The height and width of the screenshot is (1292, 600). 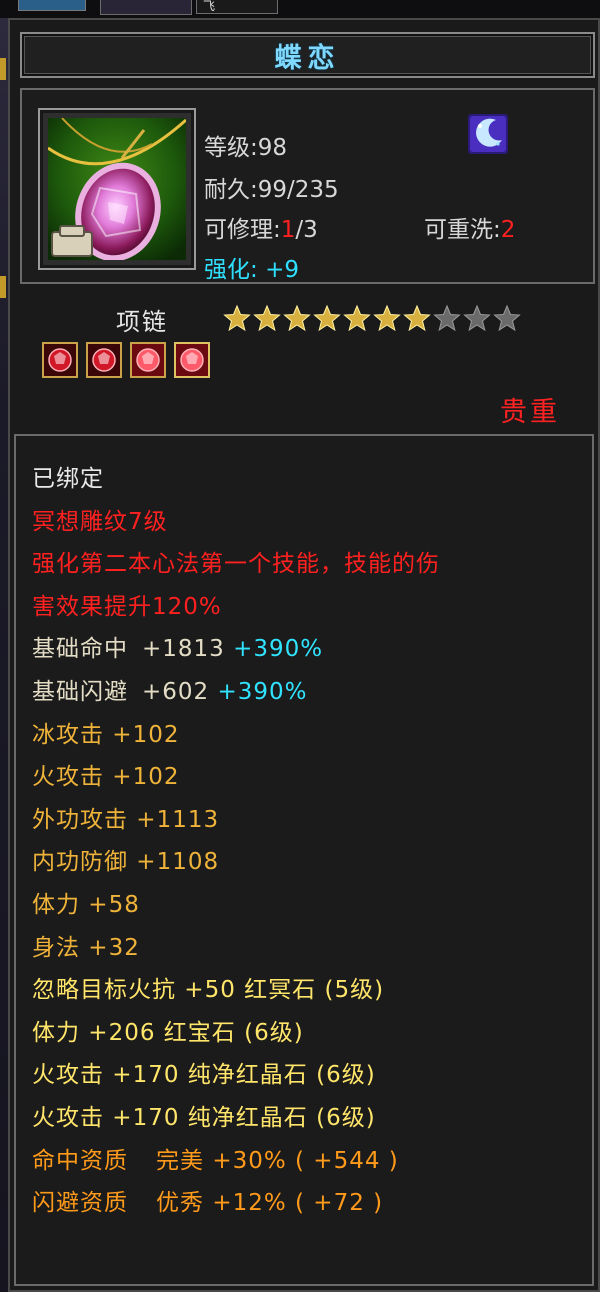 What do you see at coordinates (237, 7) in the screenshot?
I see `tab-3: 飞` at bounding box center [237, 7].